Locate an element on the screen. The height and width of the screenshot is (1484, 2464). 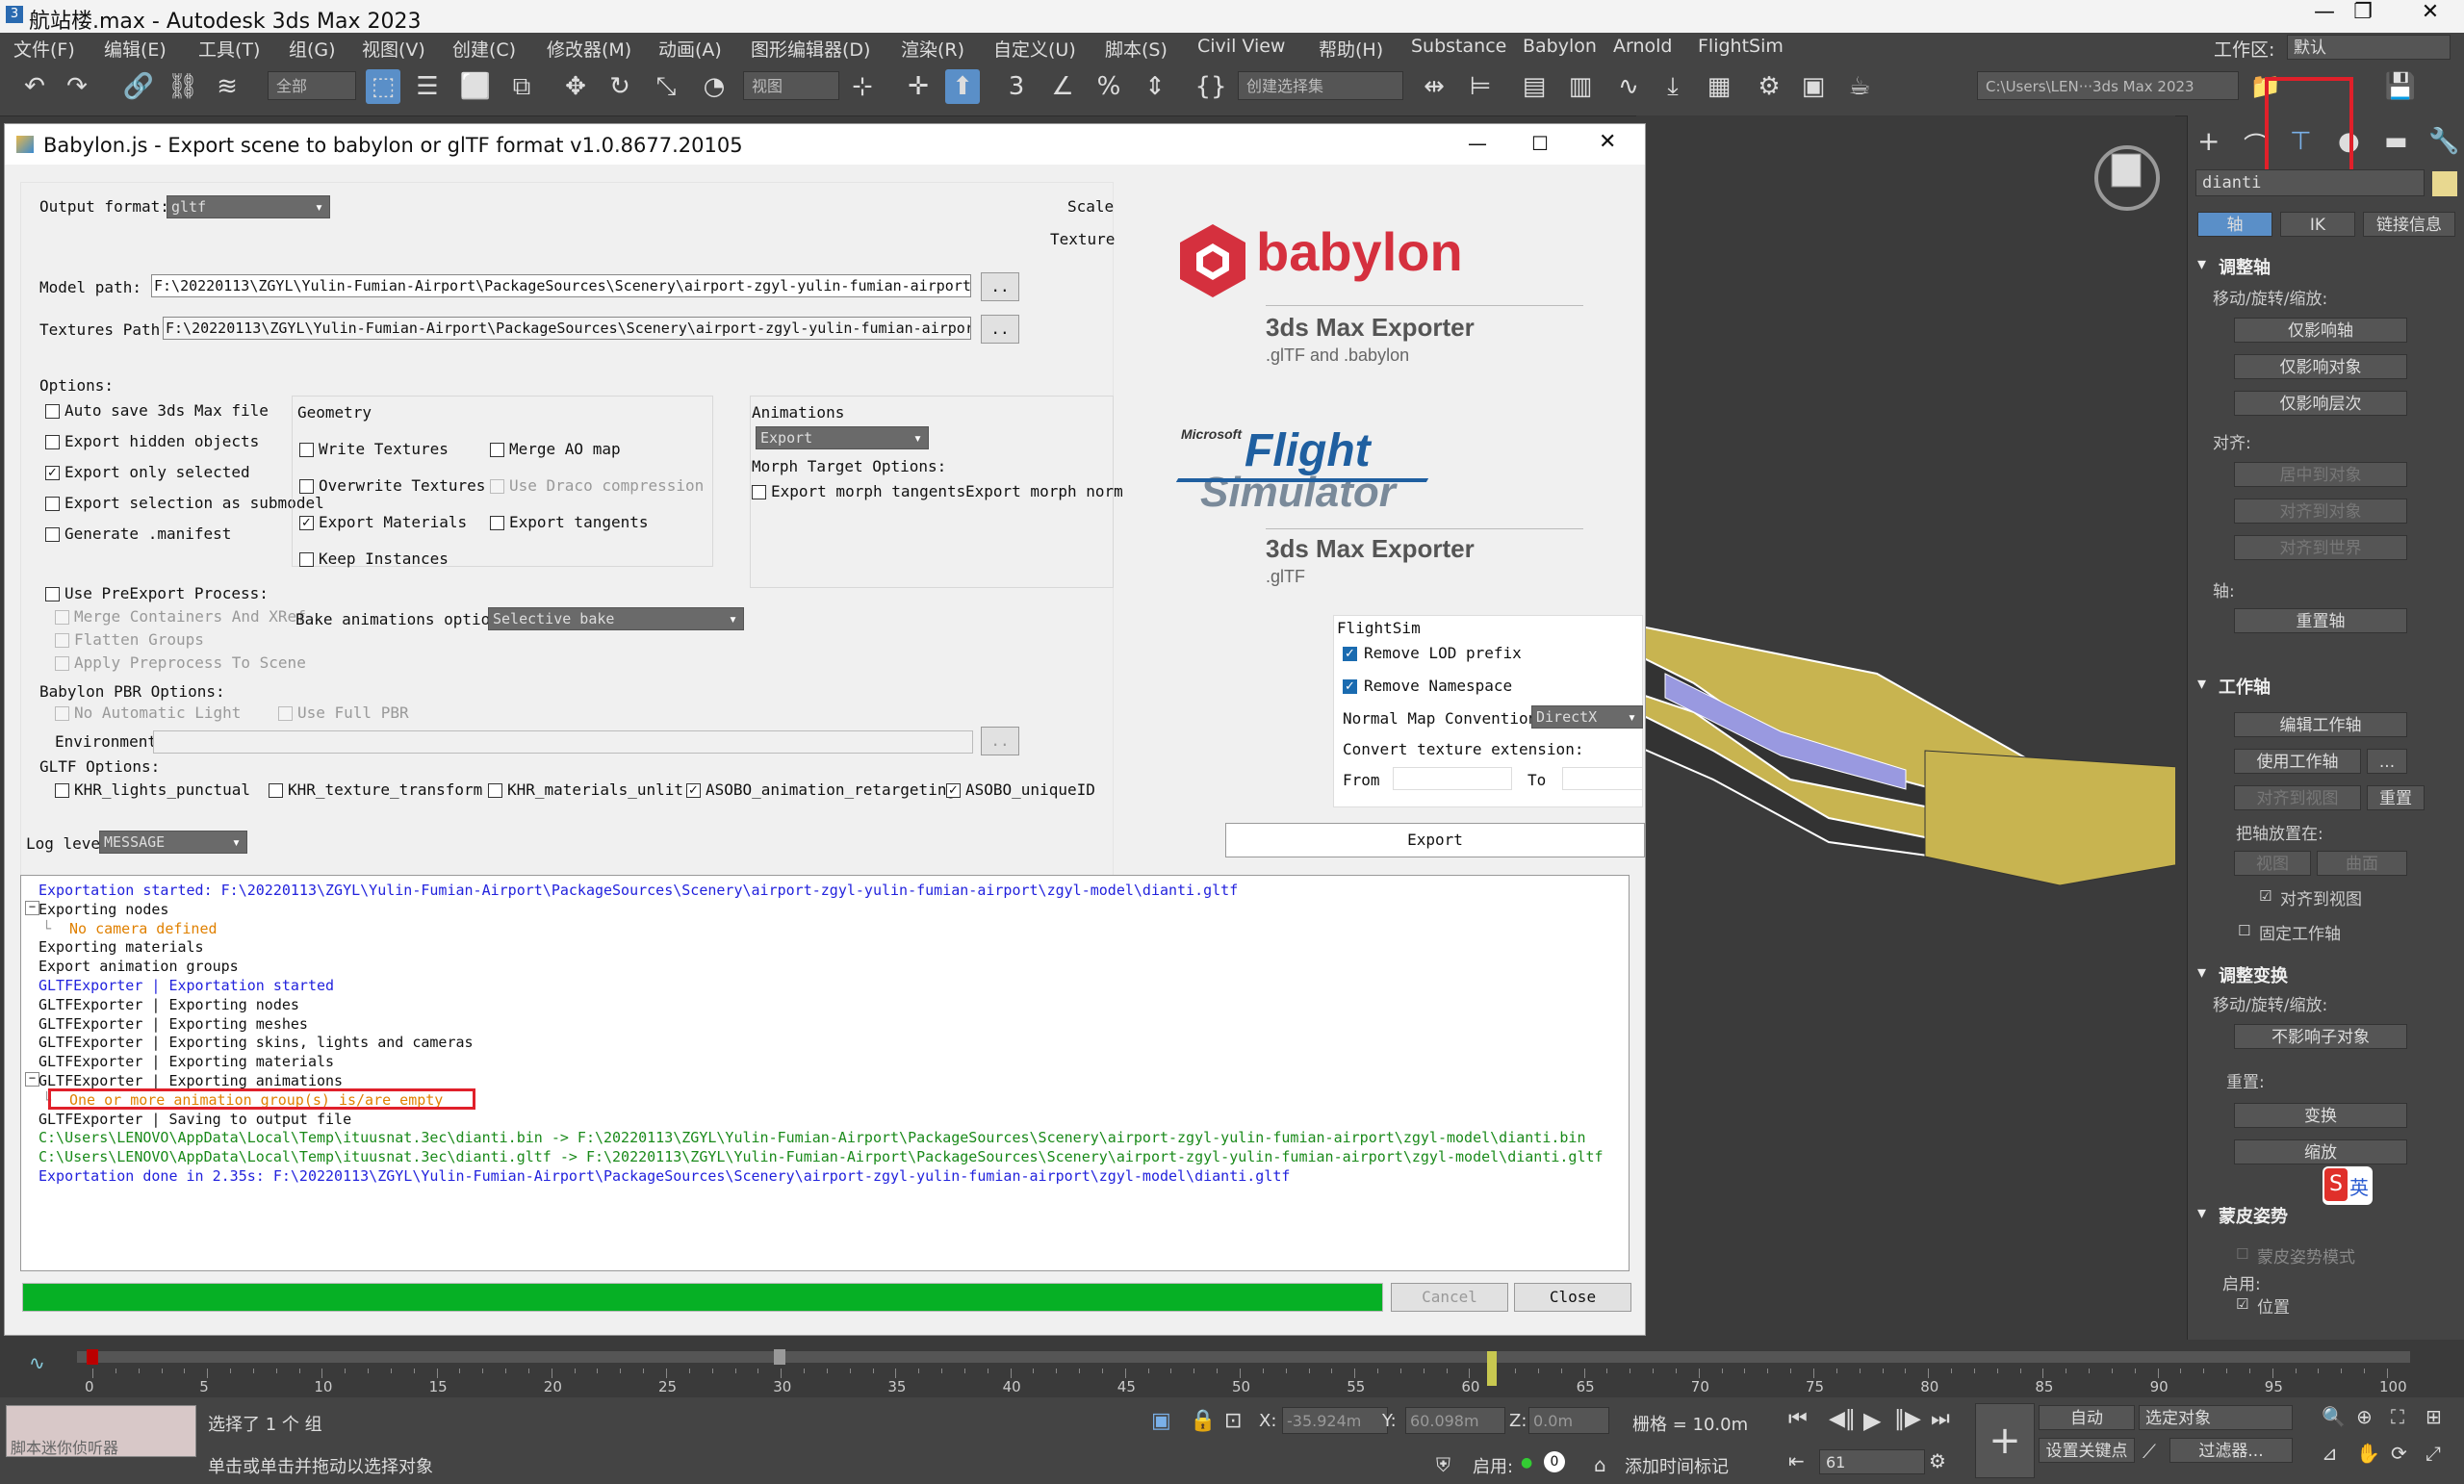
position-checkbox: ☑ is located at coordinates (2242, 1304).